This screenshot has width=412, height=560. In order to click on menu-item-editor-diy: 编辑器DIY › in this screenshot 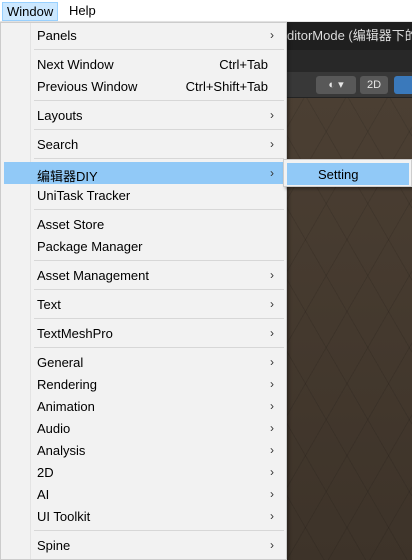, I will do `click(144, 173)`.